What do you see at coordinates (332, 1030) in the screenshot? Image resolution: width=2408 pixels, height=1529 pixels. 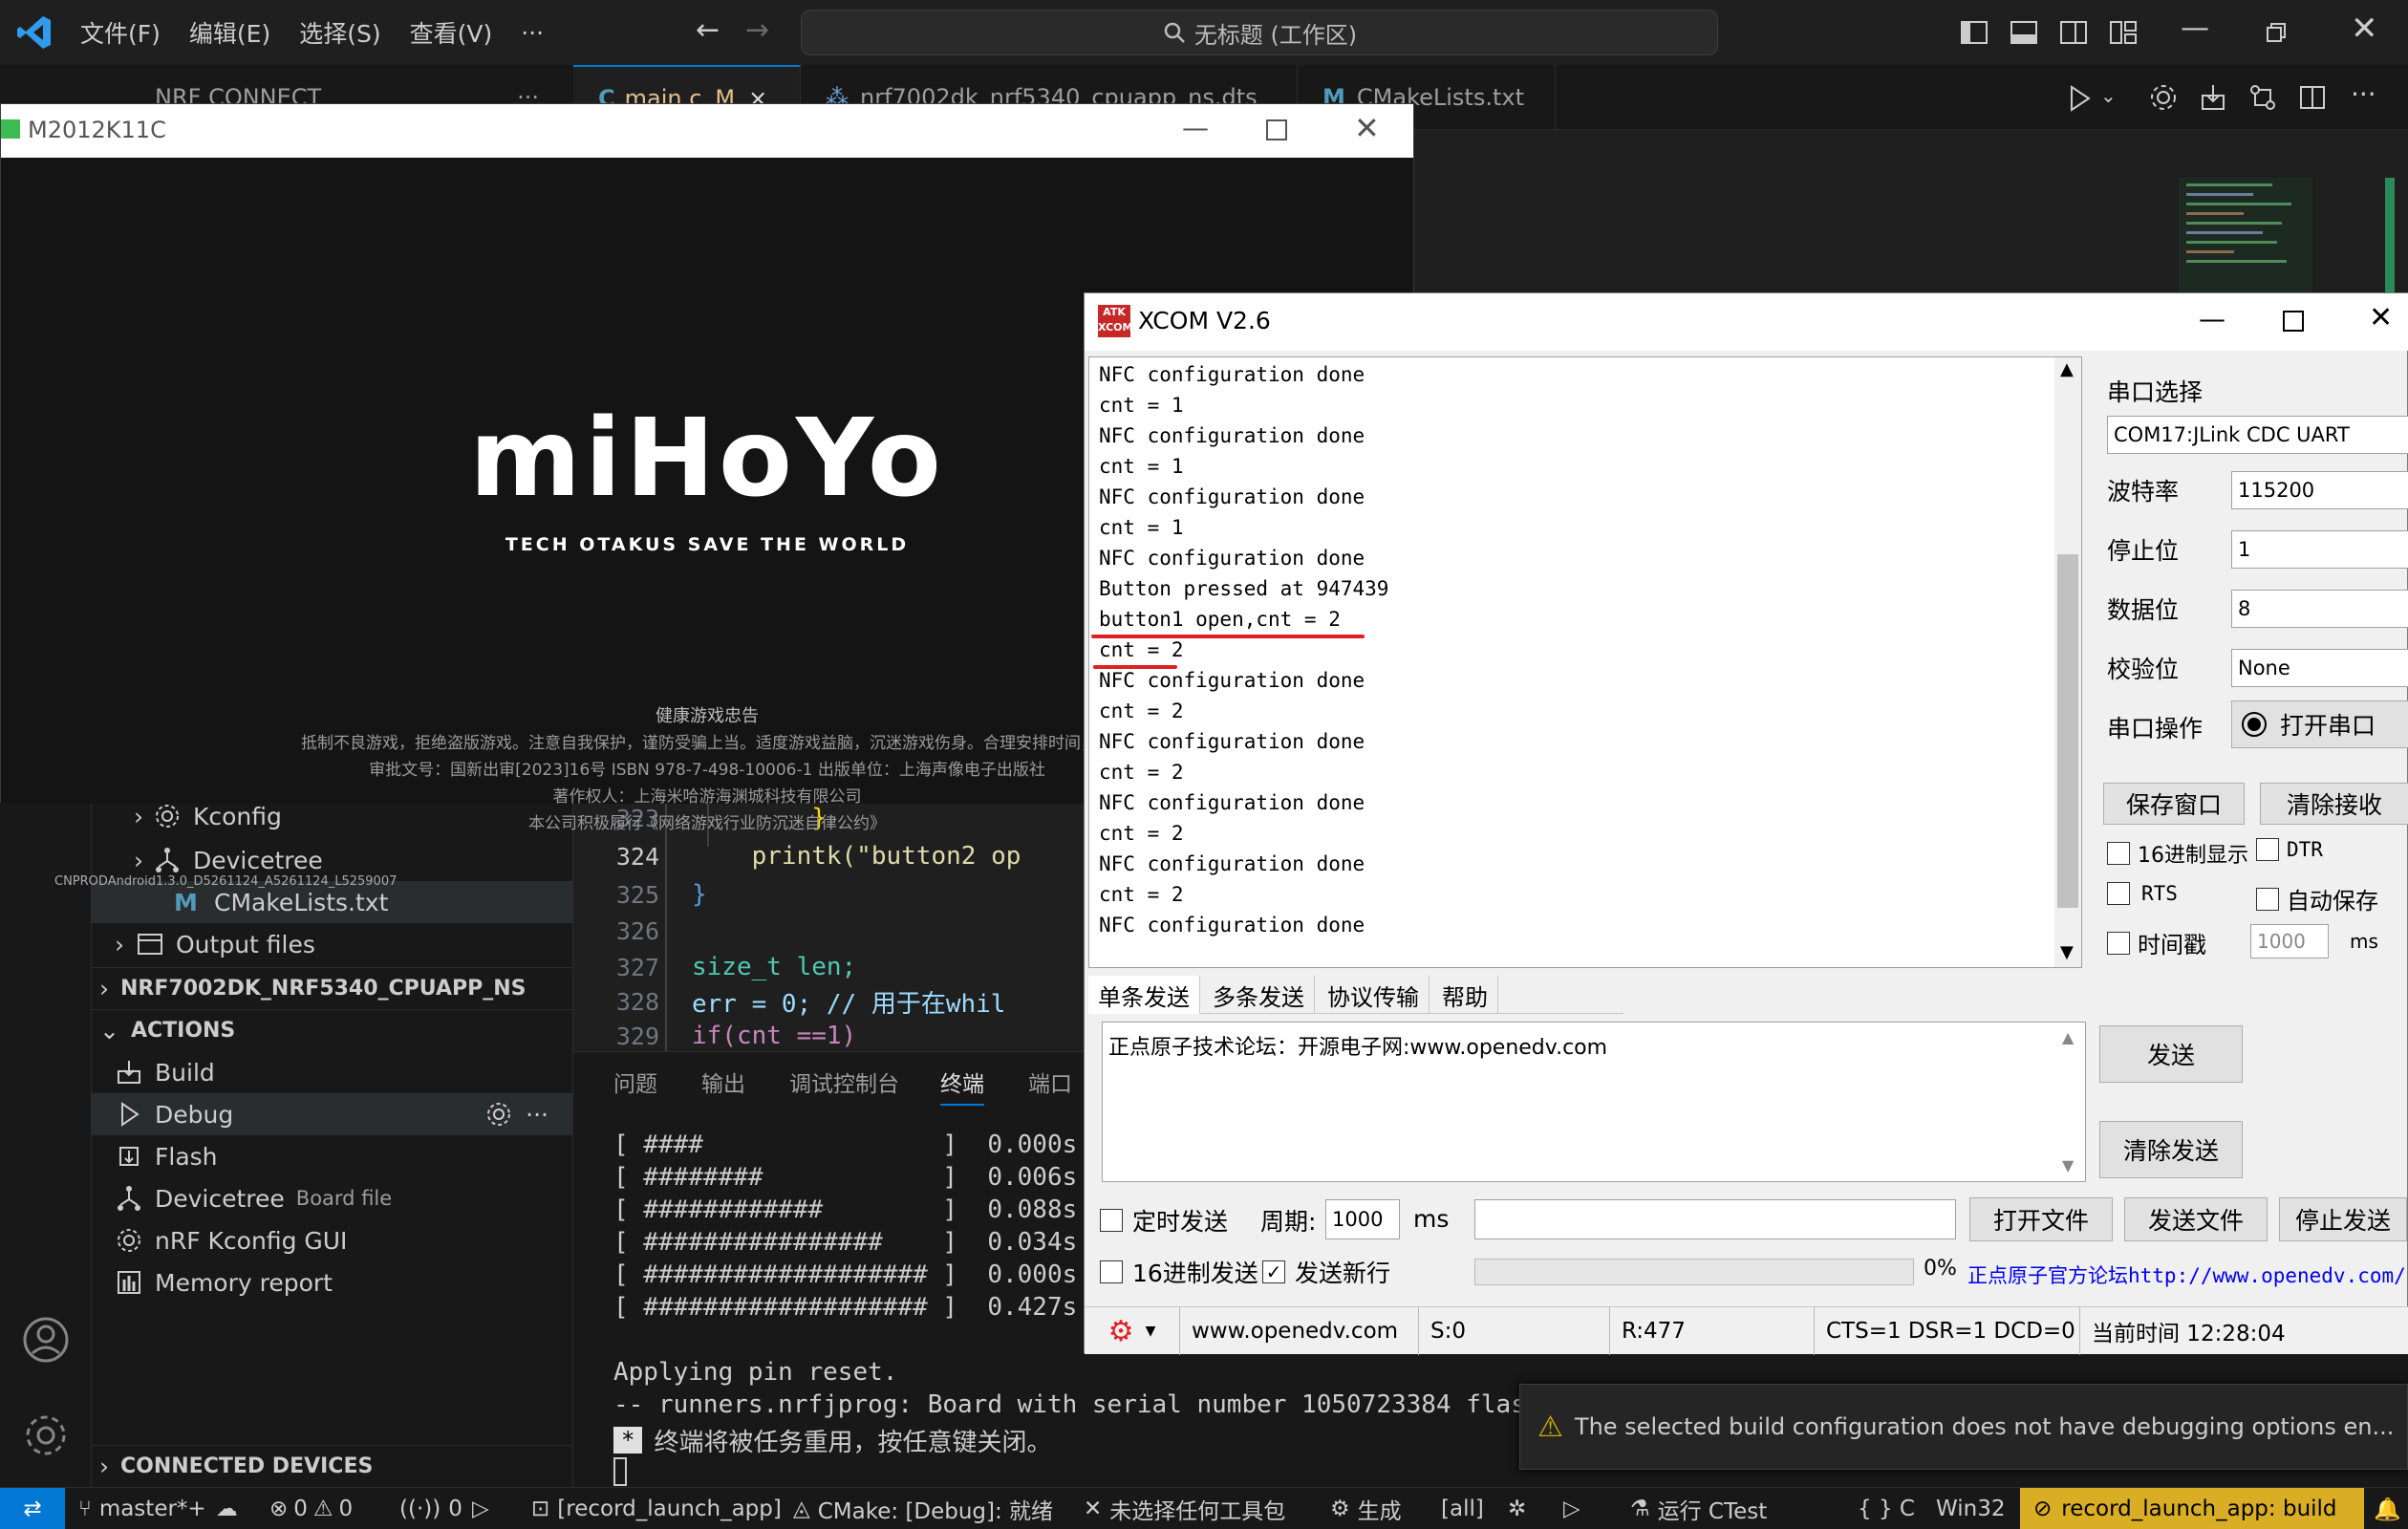 I see `actions-section-header: ⌄ ACTIONS` at bounding box center [332, 1030].